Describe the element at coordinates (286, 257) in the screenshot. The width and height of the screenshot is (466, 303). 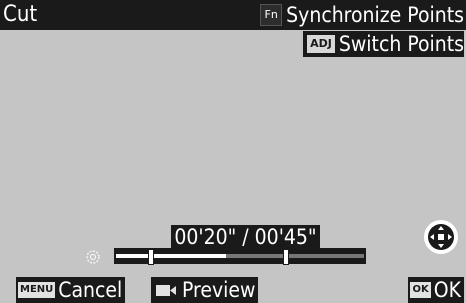
I see `cut-end-handle` at that location.